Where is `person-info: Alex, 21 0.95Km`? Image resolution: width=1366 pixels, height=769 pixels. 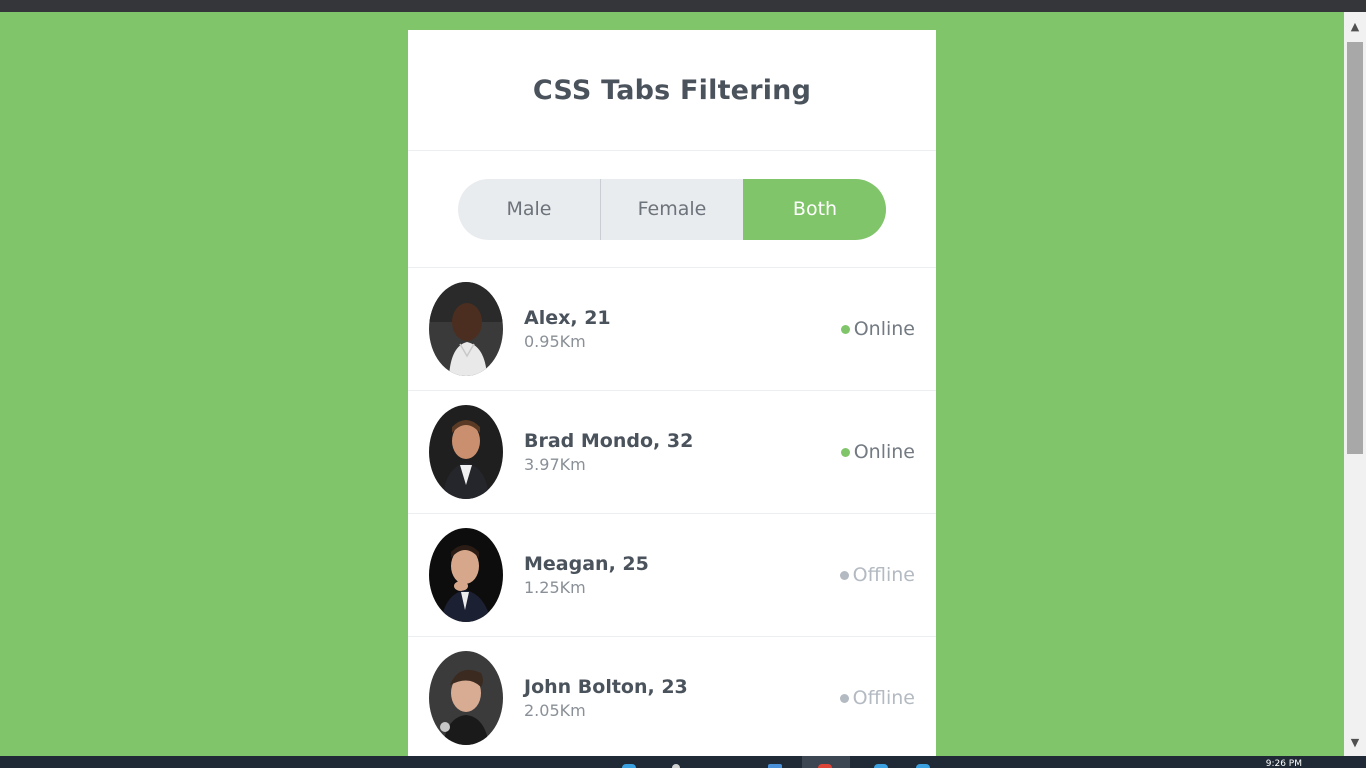 person-info: Alex, 21 0.95Km is located at coordinates (567, 329).